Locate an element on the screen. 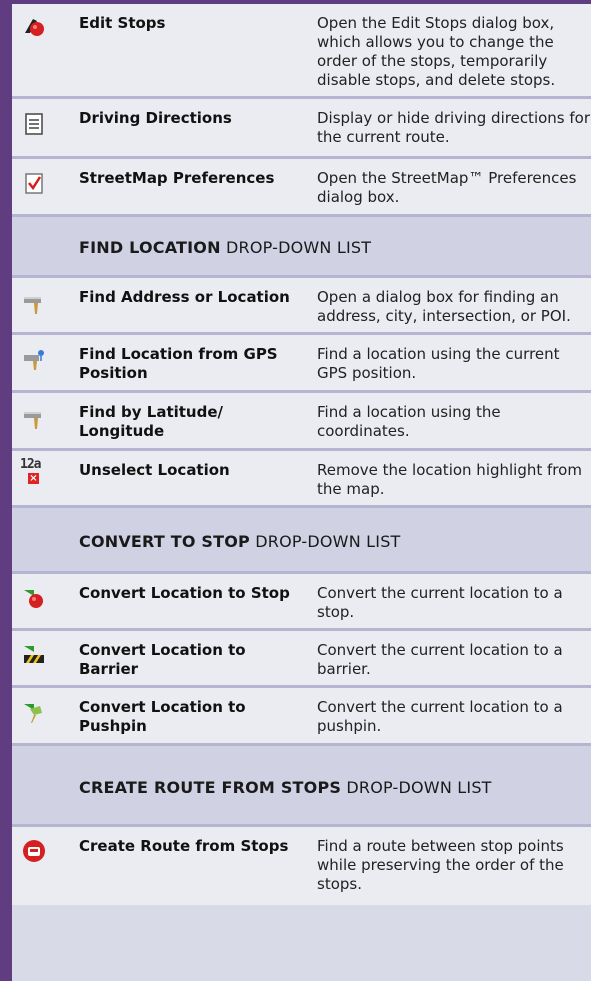  command-description: Convert the current location to a stop. is located at coordinates (440, 602).